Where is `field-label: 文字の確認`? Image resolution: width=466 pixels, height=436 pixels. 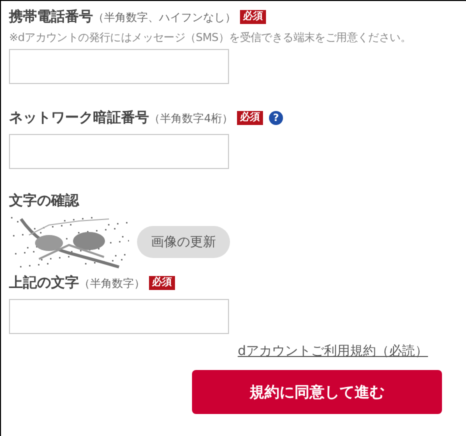
field-label: 文字の確認 is located at coordinates (44, 201).